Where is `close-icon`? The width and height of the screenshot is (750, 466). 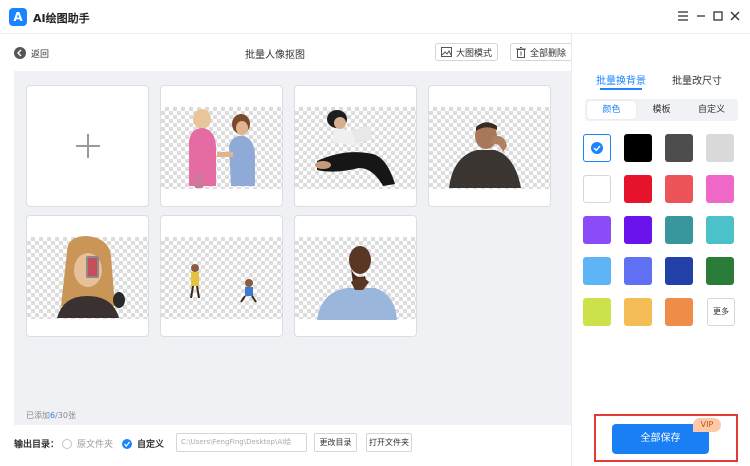
close-icon is located at coordinates (735, 16).